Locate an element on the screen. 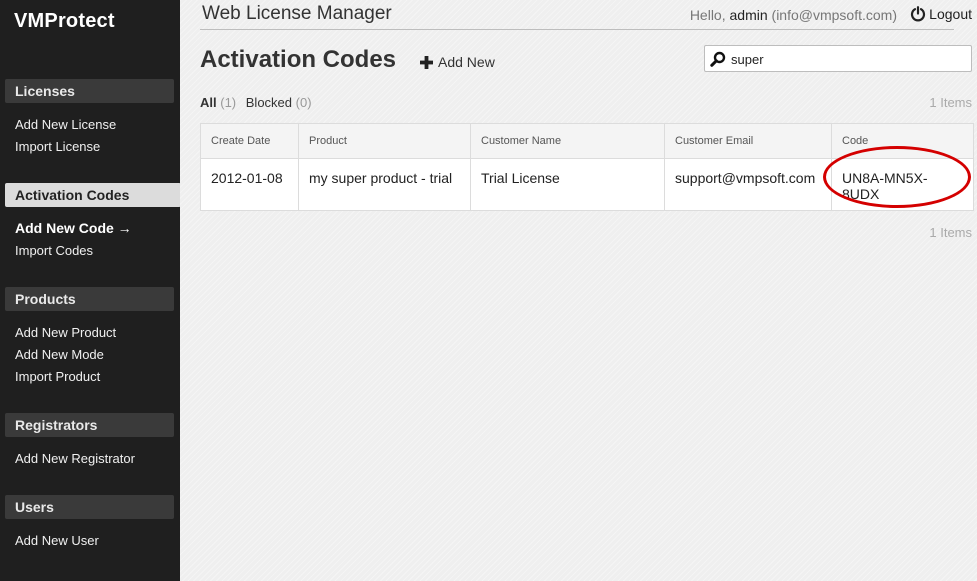 This screenshot has height=581, width=977. filter-bar: All (1) Blocked (0) is located at coordinates (259, 102).